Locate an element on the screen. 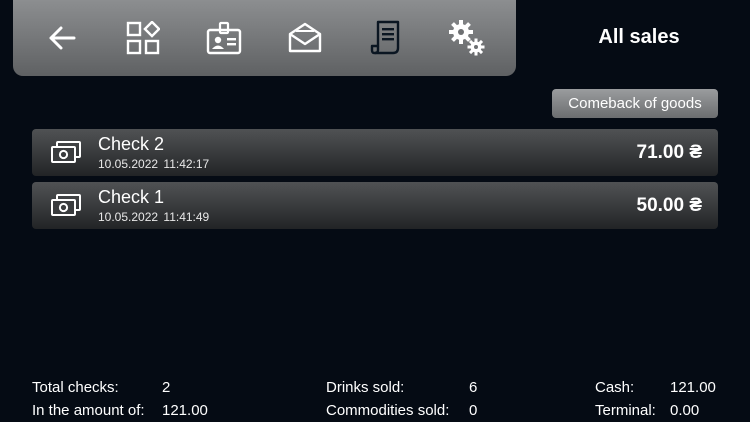 This screenshot has width=750, height=422. check-row: Check 1 10.05.2022 11:41:49 50.00 ₴ is located at coordinates (375, 205).